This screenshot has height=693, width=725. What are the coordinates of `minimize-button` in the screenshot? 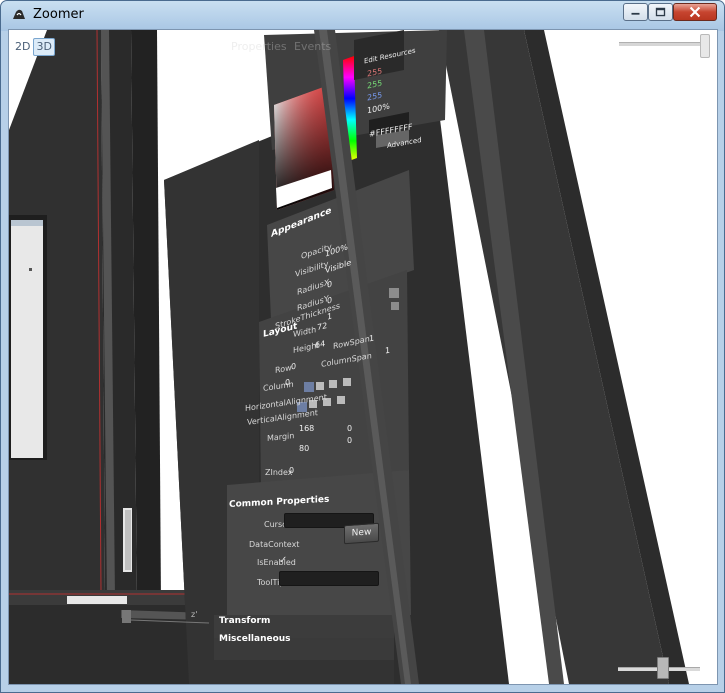 It's located at (635, 12).